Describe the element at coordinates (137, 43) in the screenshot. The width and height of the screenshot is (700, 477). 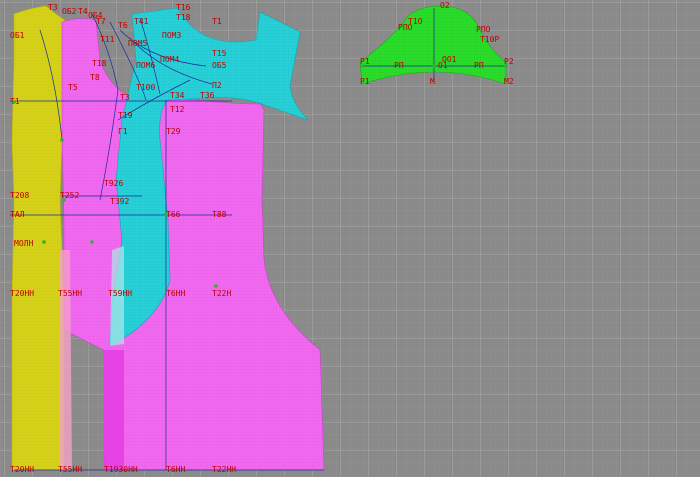
I see `pattern-label: ПОМ5` at that location.